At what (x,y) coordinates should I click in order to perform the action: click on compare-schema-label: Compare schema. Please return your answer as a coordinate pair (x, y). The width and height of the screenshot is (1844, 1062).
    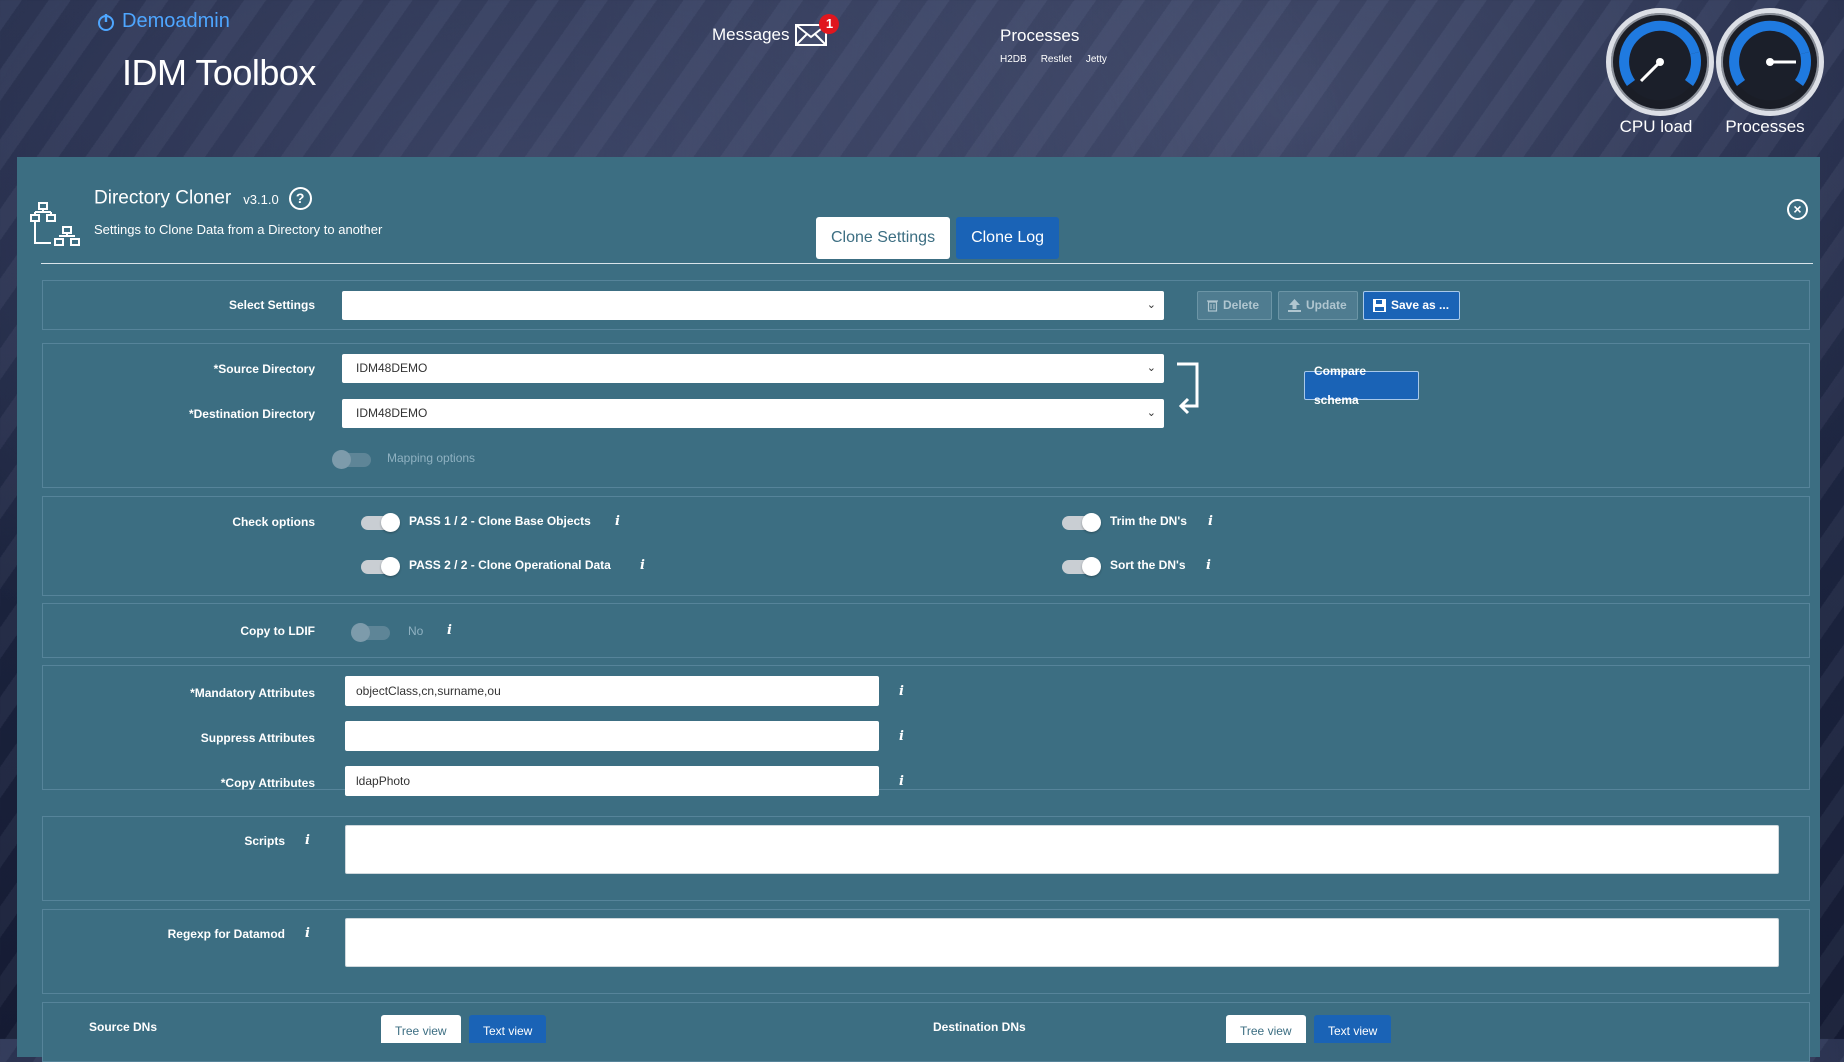
    Looking at the image, I should click on (1340, 385).